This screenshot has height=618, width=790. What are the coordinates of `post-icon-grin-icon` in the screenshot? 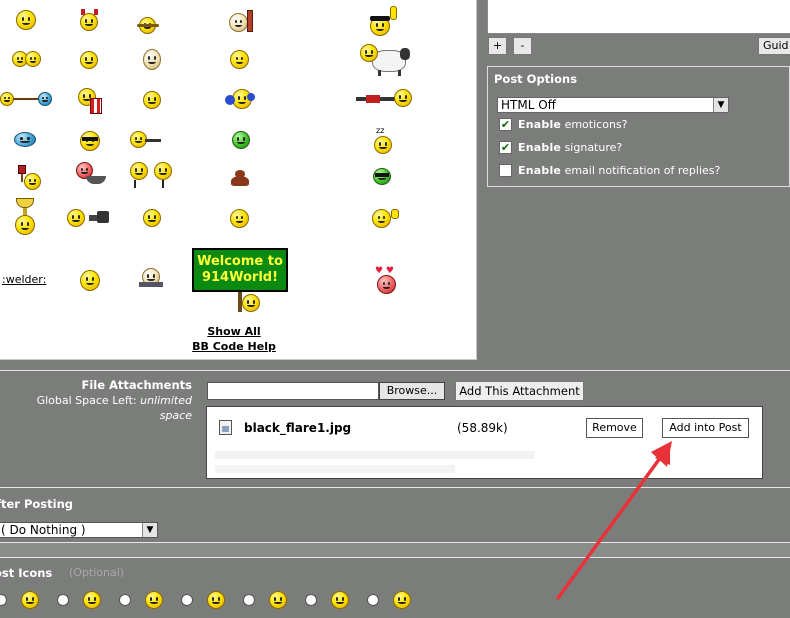 It's located at (340, 600).